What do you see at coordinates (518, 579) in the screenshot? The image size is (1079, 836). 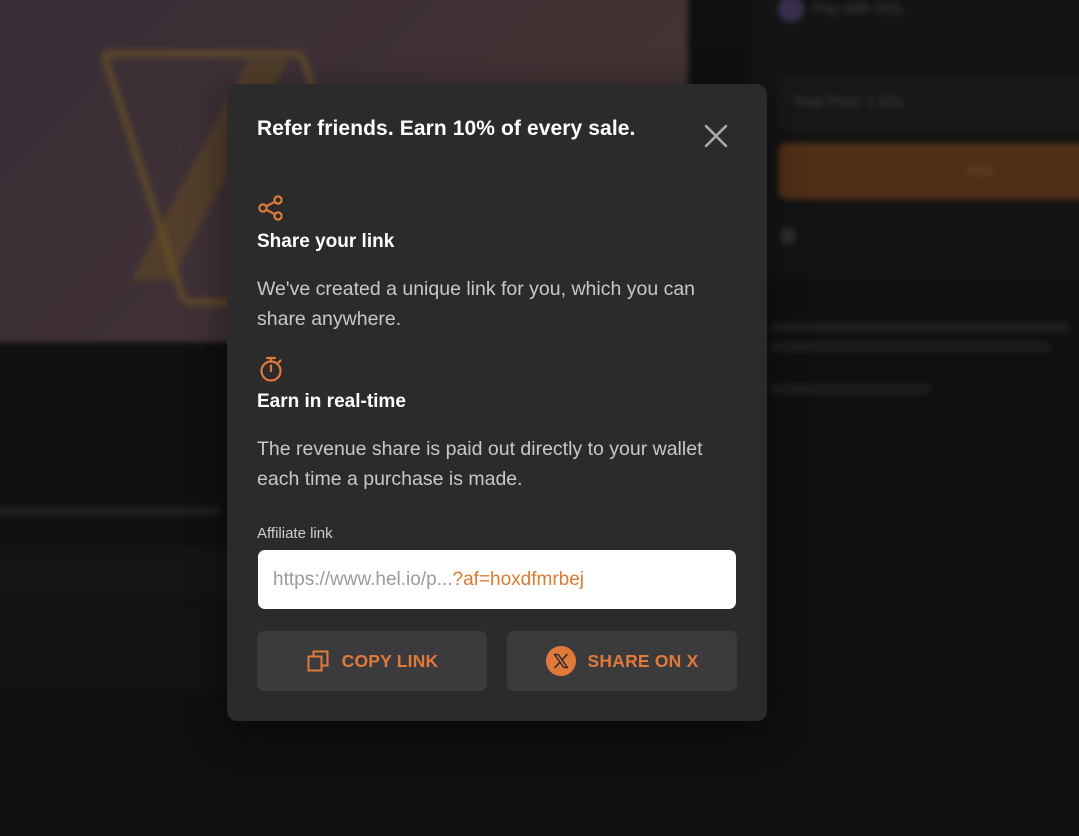 I see `affiliate-link-param: ?af=hoxdfmrbej` at bounding box center [518, 579].